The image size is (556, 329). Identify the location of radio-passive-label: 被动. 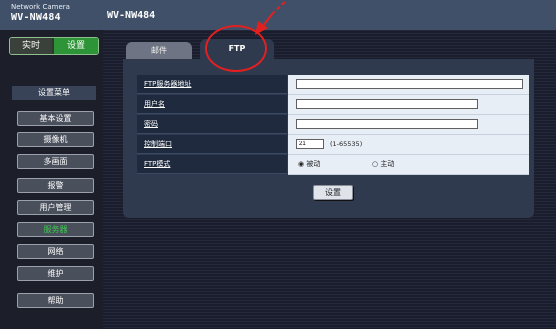
(313, 164).